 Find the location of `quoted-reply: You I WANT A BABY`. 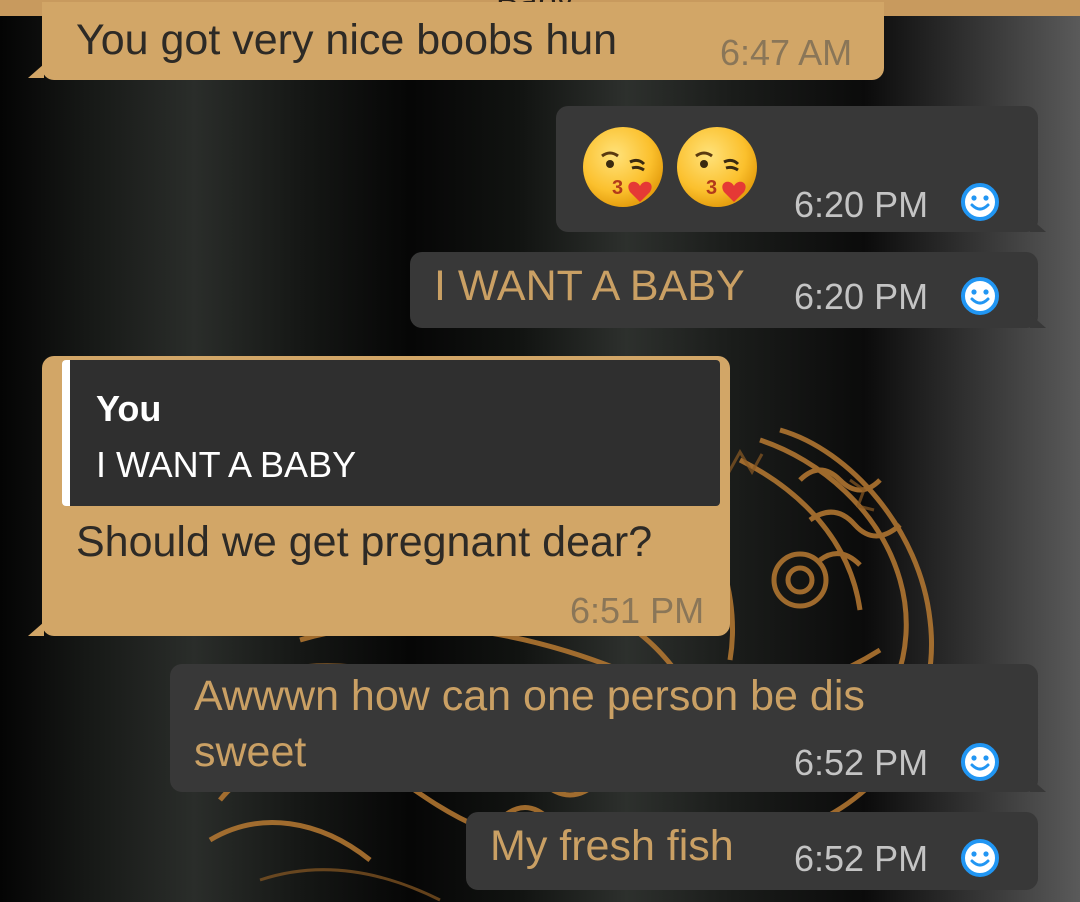

quoted-reply: You I WANT A BABY is located at coordinates (391, 433).